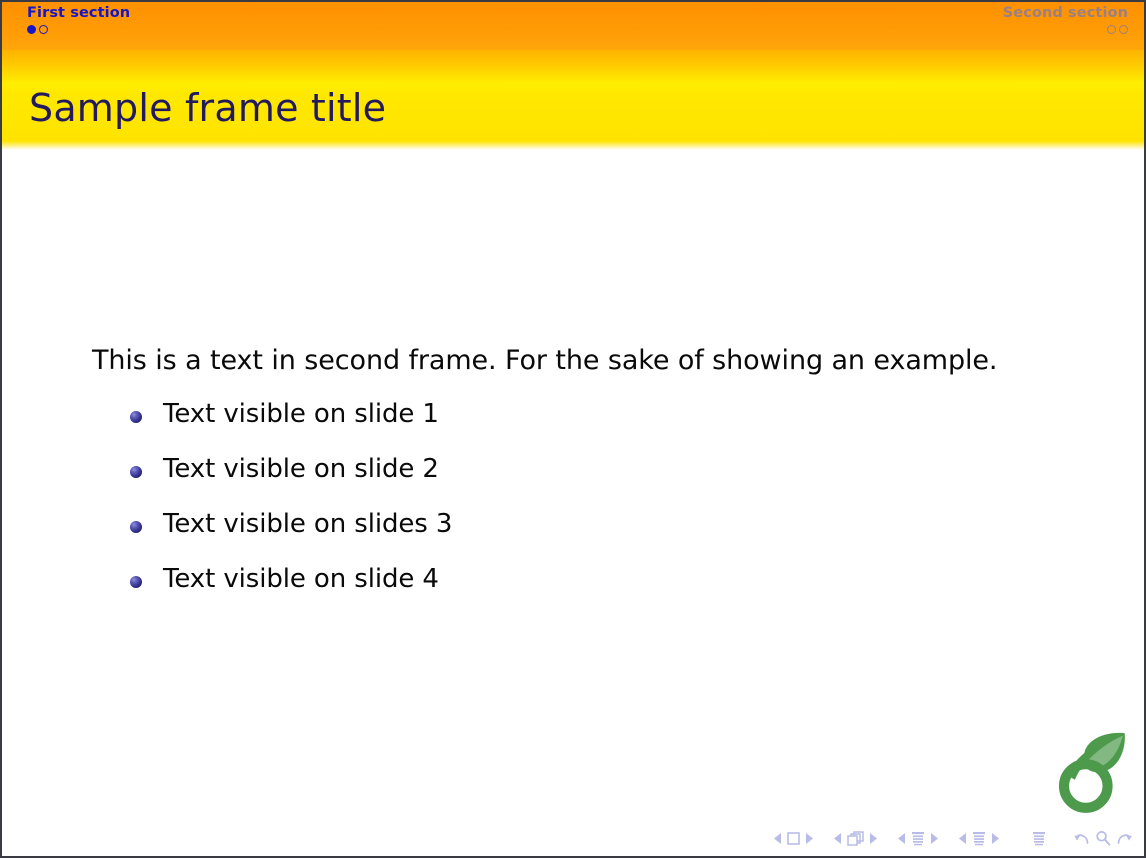 The width and height of the screenshot is (1146, 858). What do you see at coordinates (301, 469) in the screenshot?
I see `list-item-label: Text visible on slide 2` at bounding box center [301, 469].